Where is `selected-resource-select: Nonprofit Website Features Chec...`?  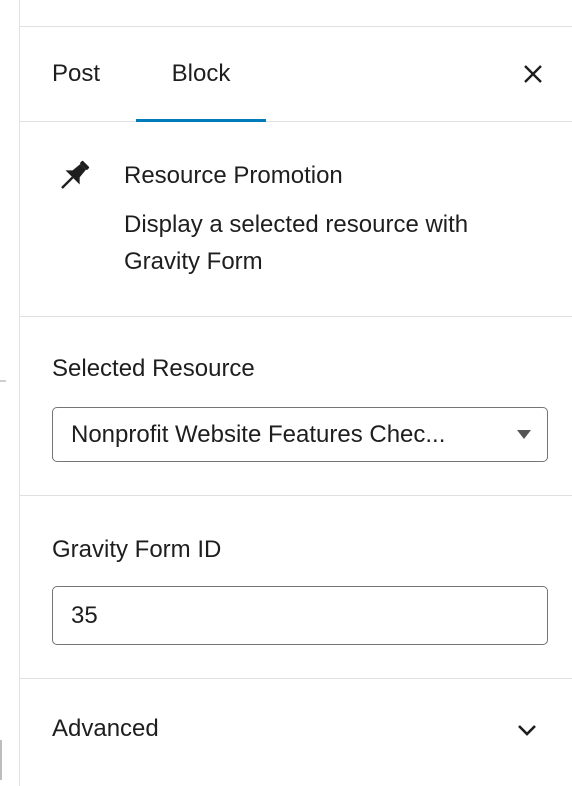
selected-resource-select: Nonprofit Website Features Chec... is located at coordinates (300, 434).